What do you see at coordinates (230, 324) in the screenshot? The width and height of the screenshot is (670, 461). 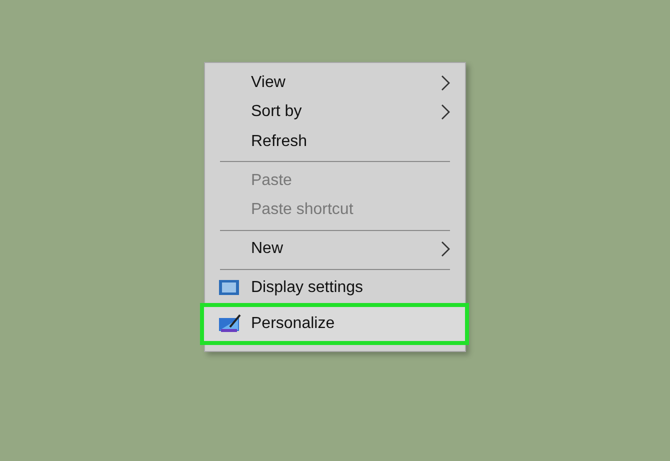 I see `paint-icon` at bounding box center [230, 324].